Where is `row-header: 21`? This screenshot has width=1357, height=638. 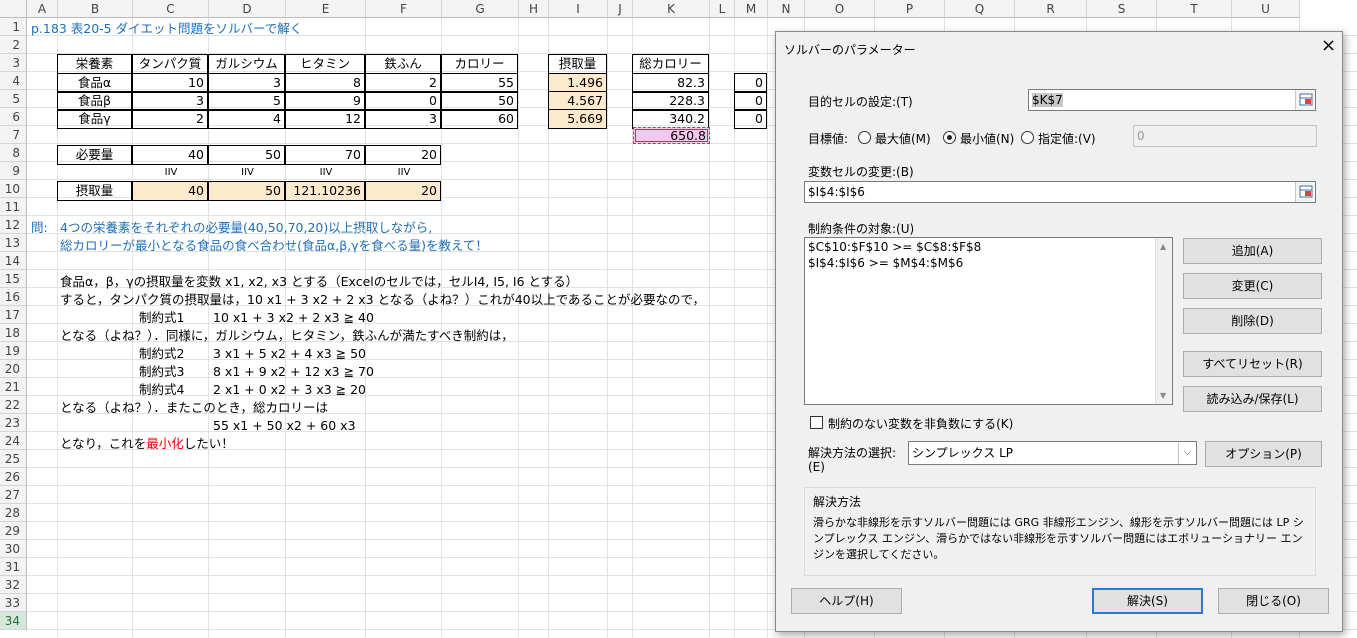
row-header: 21 is located at coordinates (13, 387).